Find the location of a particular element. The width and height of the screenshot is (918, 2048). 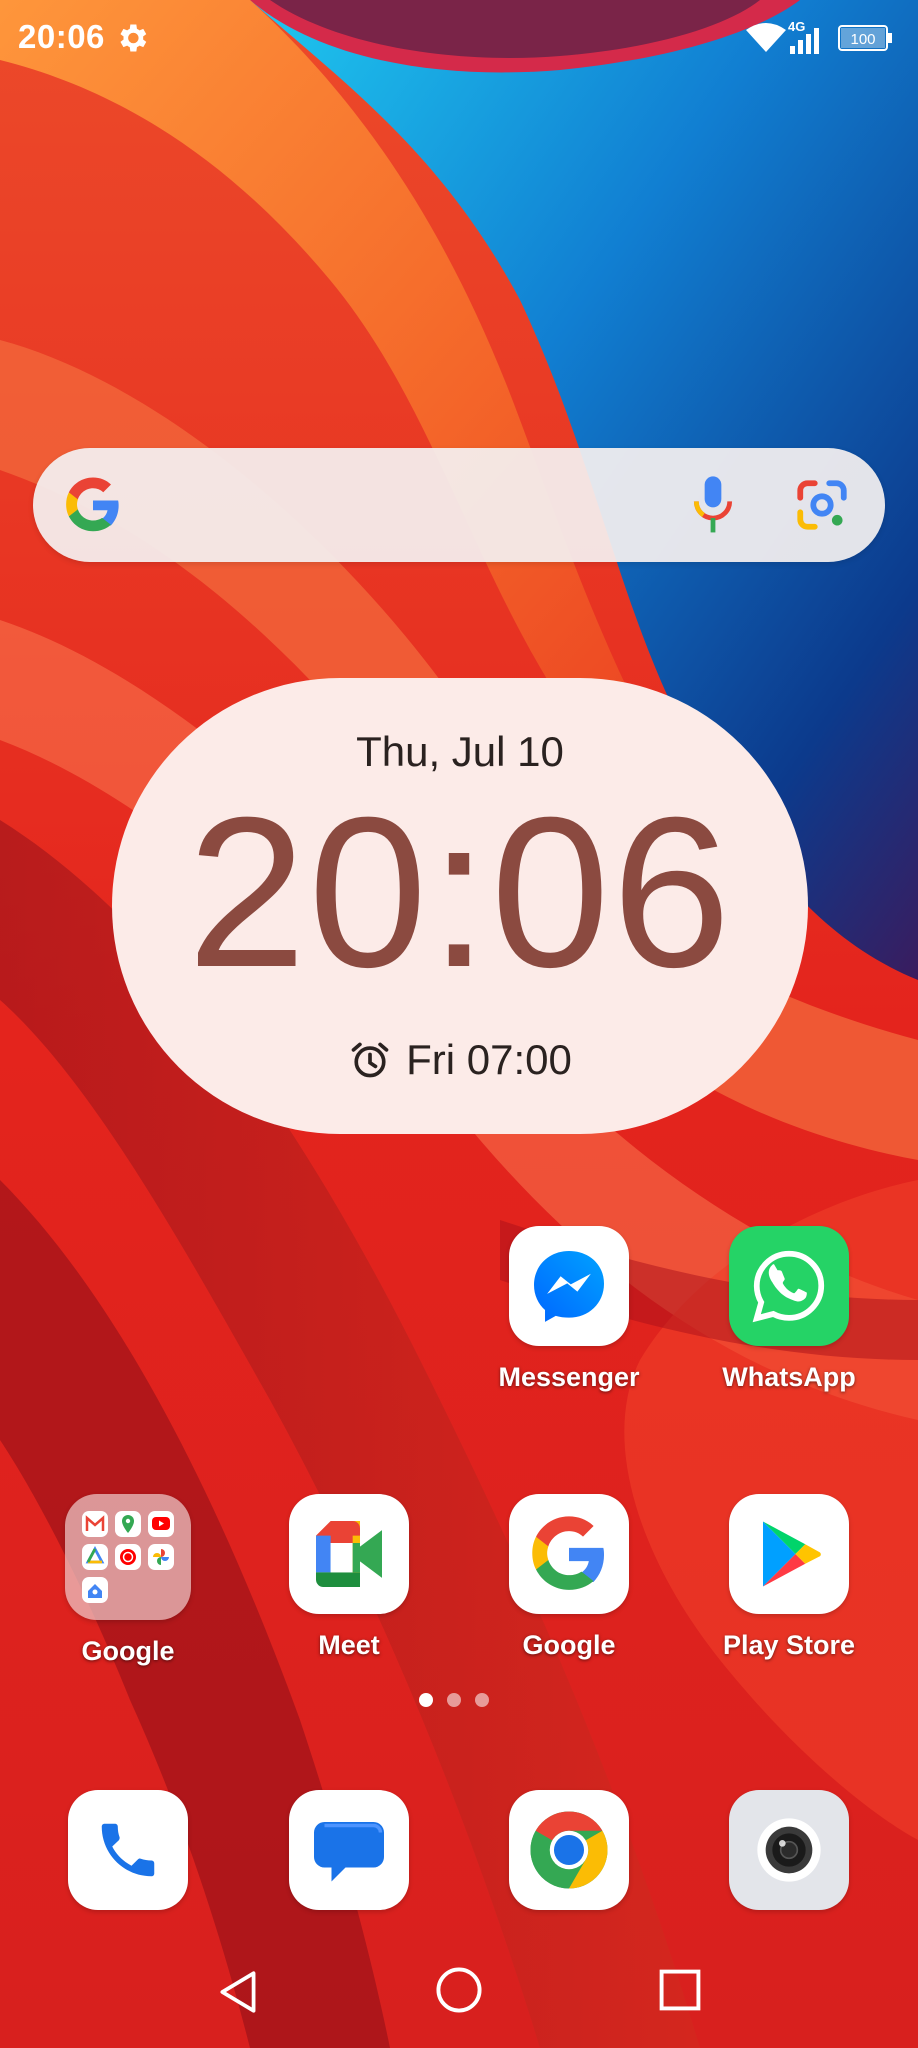

page-indicator is located at coordinates (459, 1701).